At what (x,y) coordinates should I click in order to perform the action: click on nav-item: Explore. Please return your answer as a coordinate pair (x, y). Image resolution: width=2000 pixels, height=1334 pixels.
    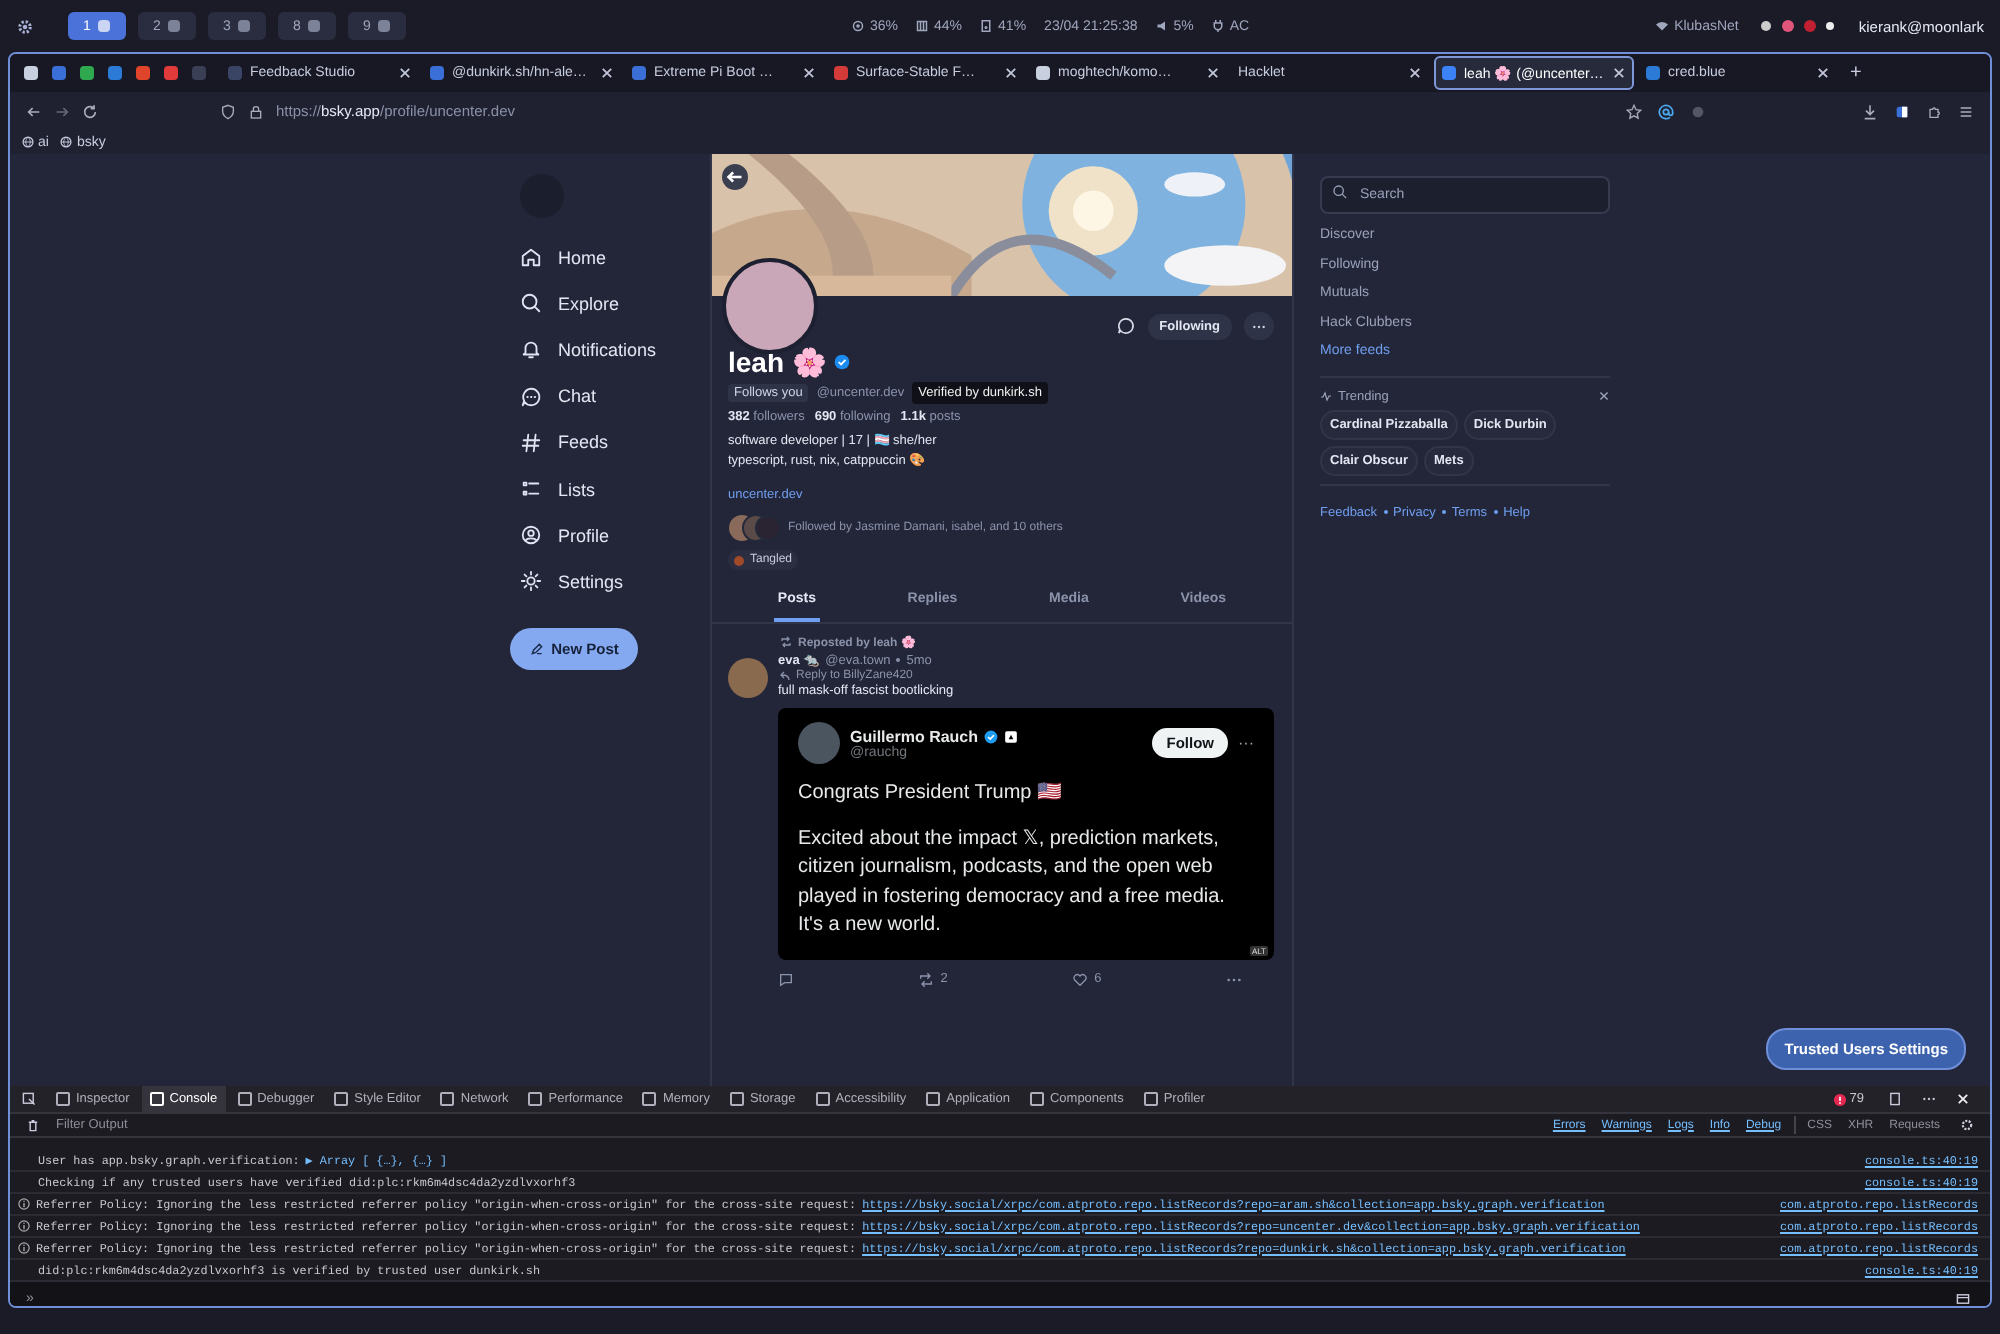
    Looking at the image, I should click on (610, 303).